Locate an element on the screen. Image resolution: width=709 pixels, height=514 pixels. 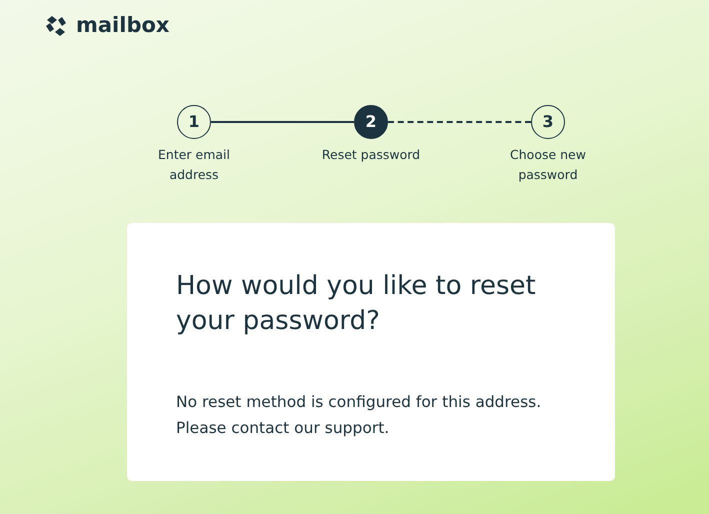
step-label: Reset password is located at coordinates (371, 155).